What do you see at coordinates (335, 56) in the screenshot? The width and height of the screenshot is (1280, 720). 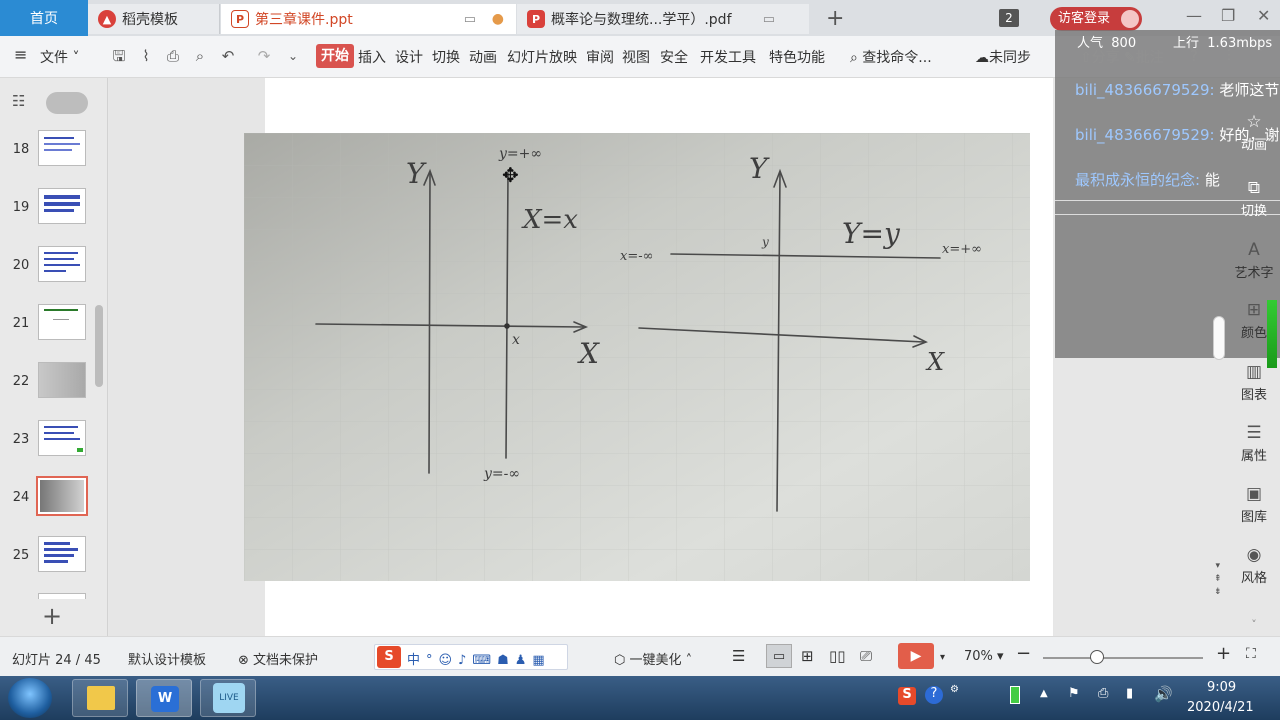 I see `menu-start: 开始` at bounding box center [335, 56].